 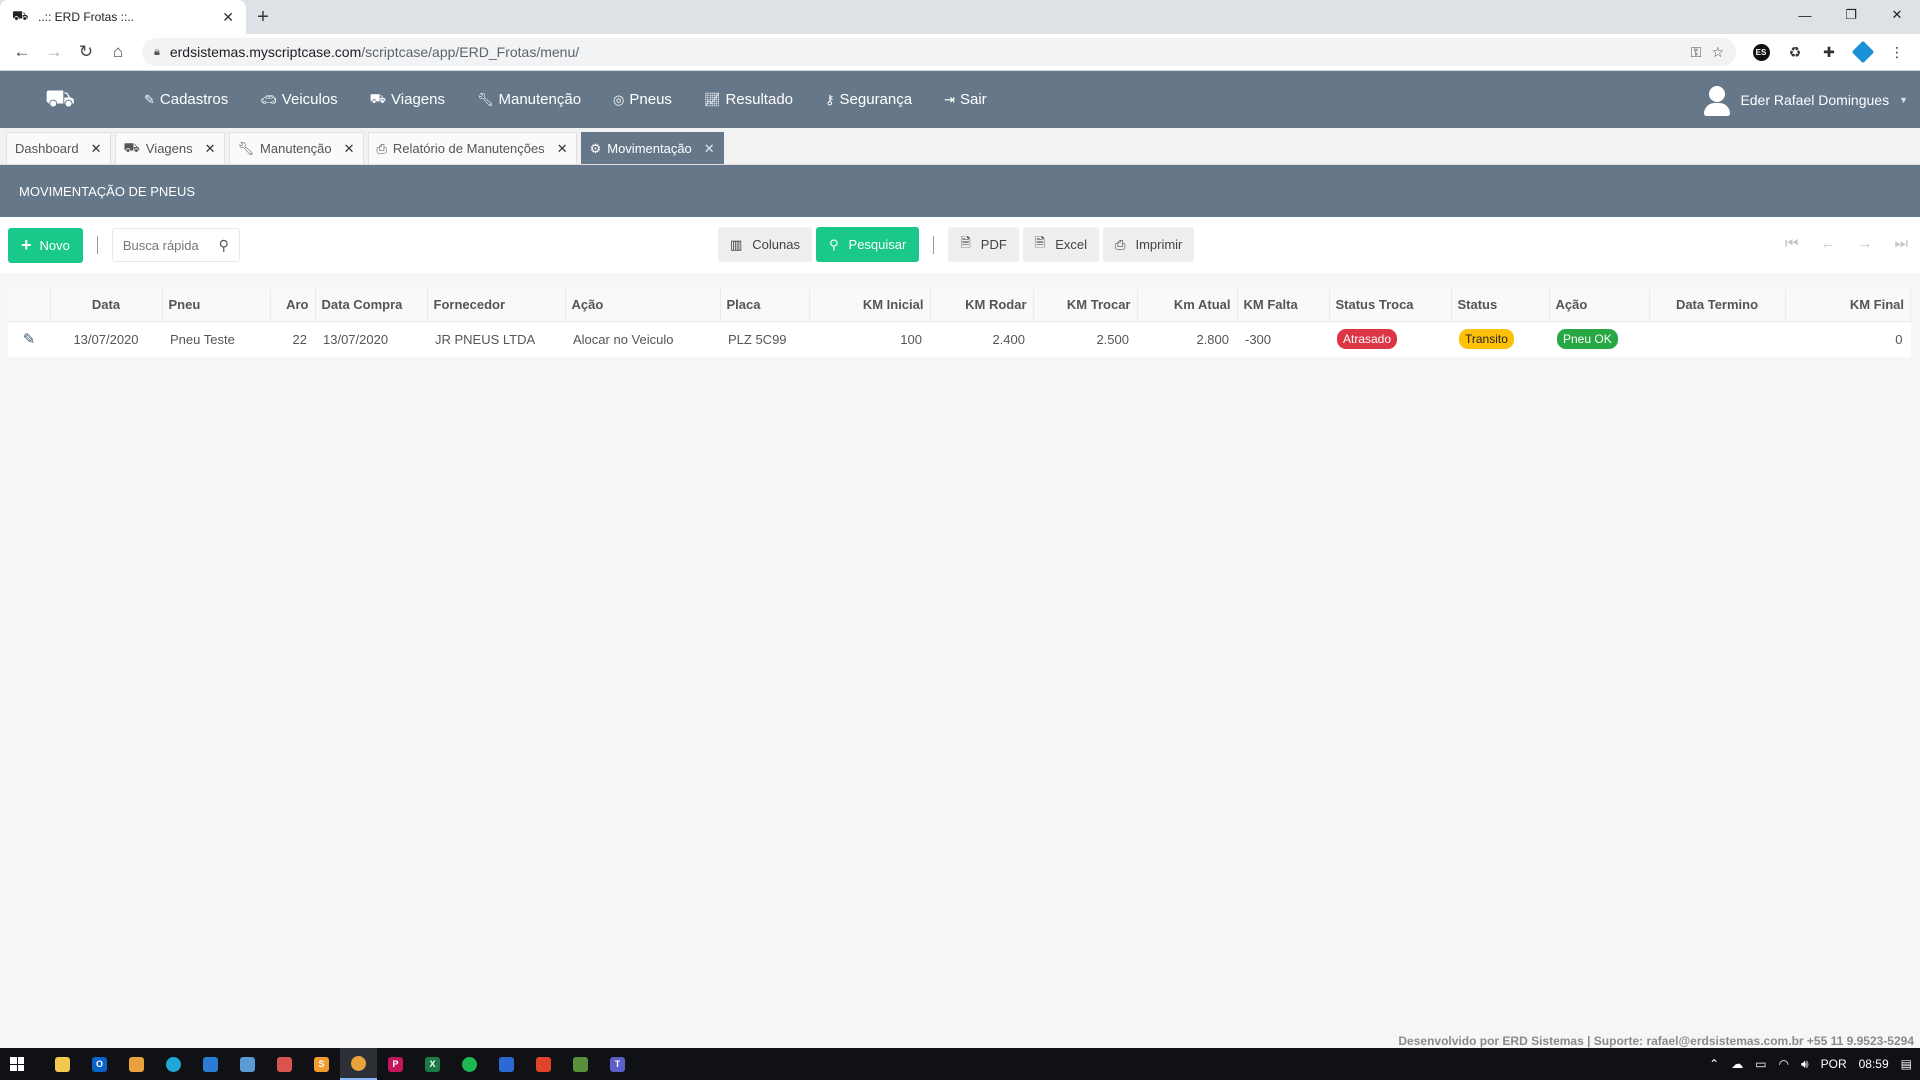 What do you see at coordinates (1848, 305) in the screenshot?
I see `header-km-final: KM Final` at bounding box center [1848, 305].